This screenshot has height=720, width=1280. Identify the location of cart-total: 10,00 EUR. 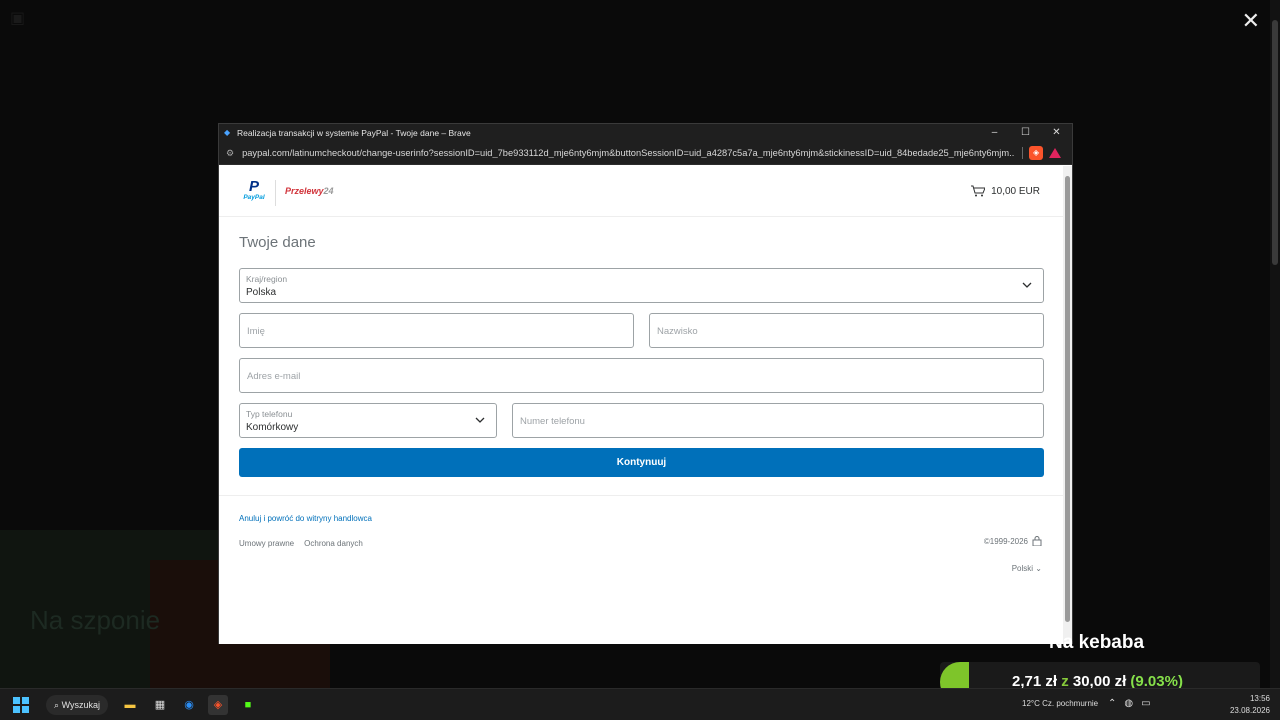
(1015, 191).